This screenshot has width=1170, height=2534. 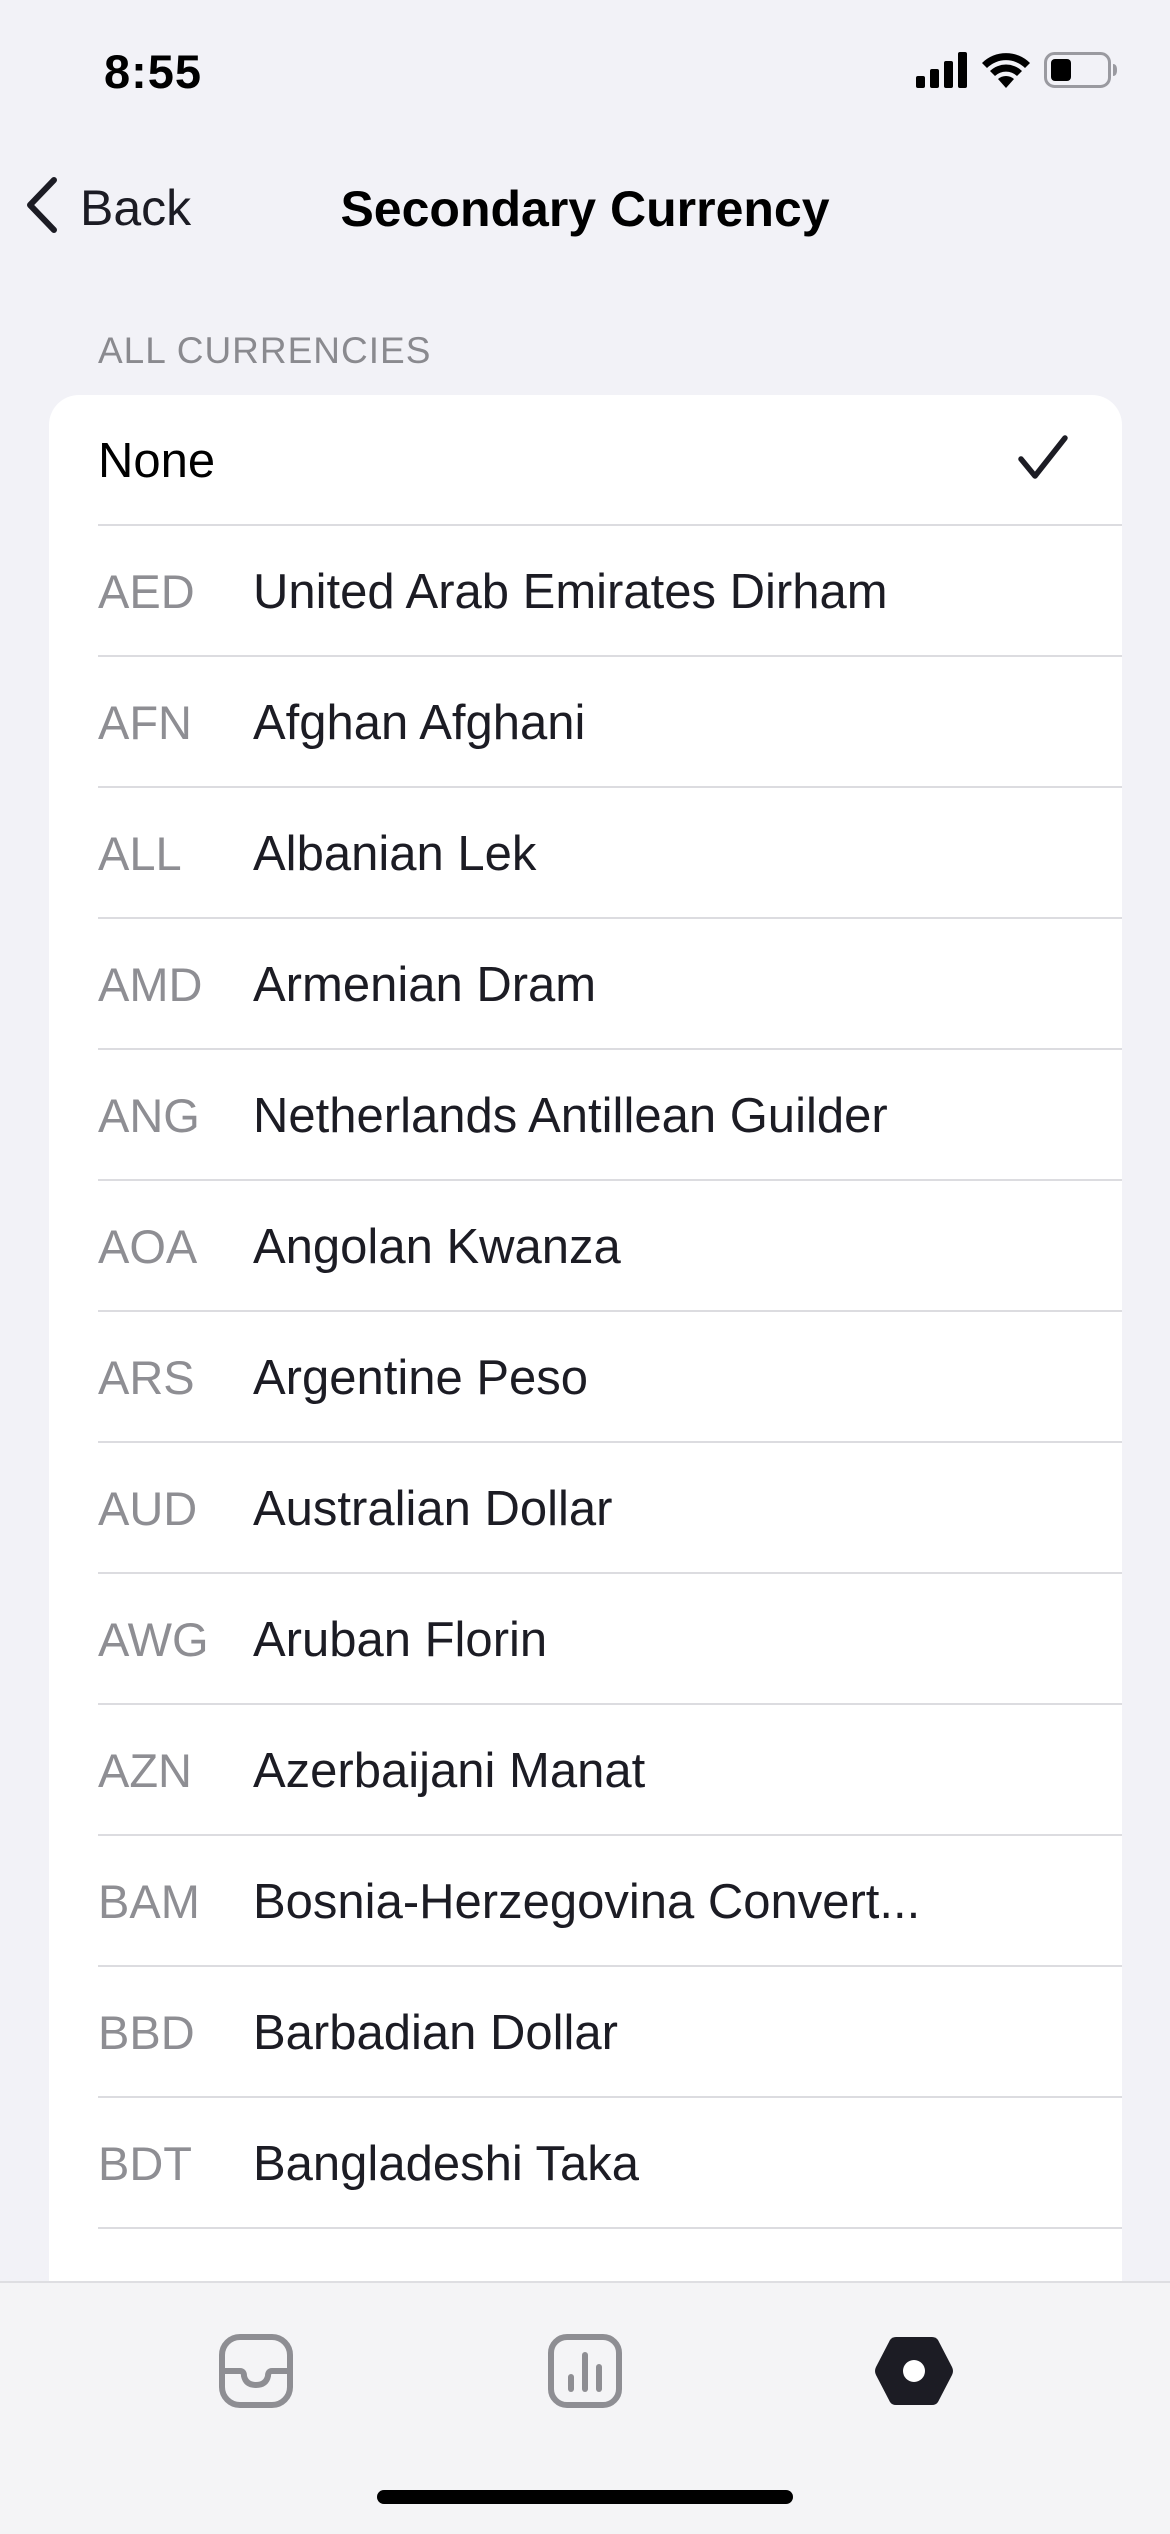 I want to click on currency-code: BDT, so click(x=145, y=2163).